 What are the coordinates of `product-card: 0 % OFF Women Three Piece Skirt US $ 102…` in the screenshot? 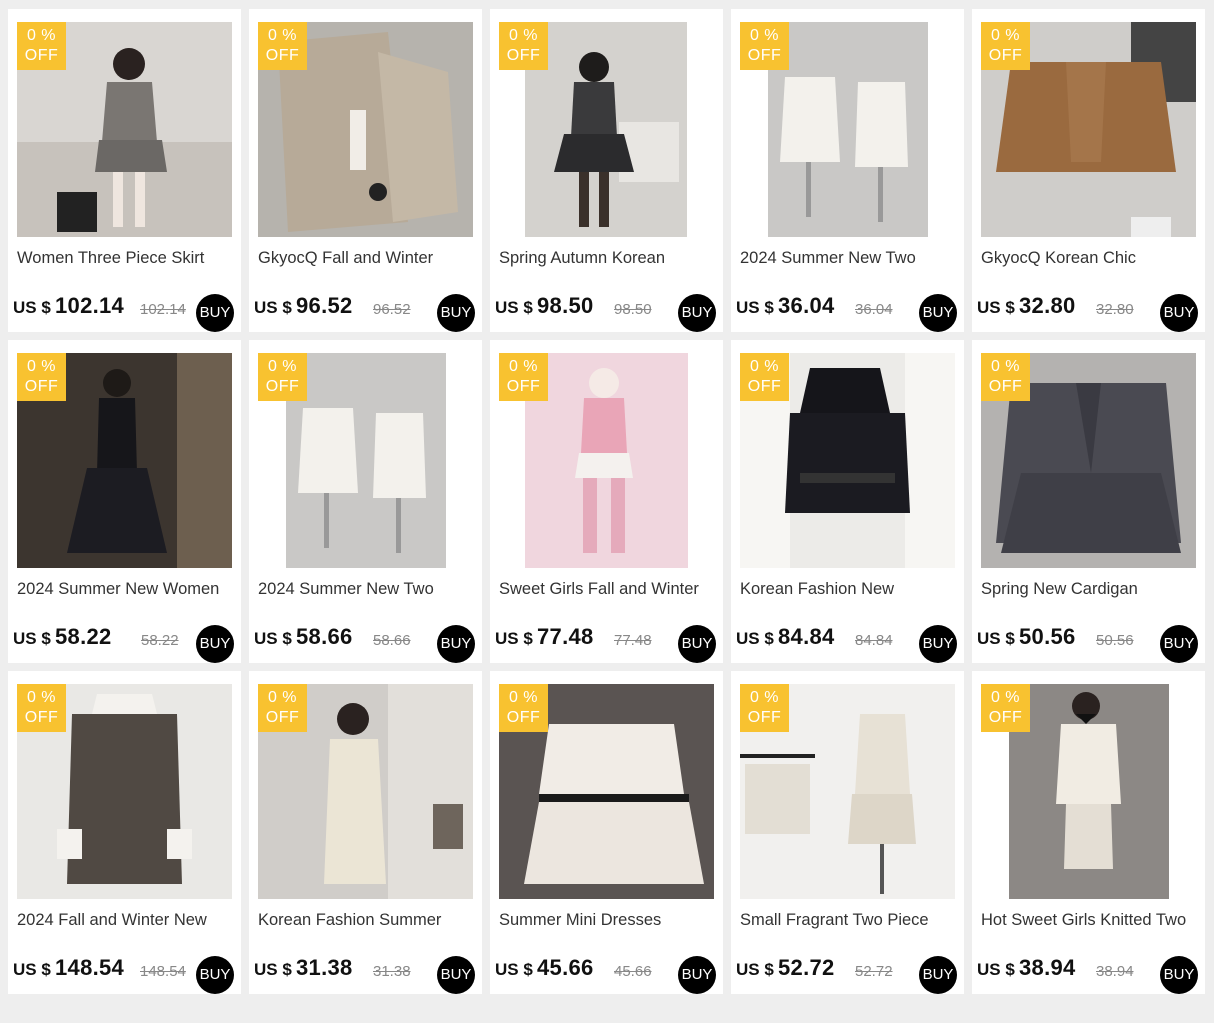 It's located at (124, 170).